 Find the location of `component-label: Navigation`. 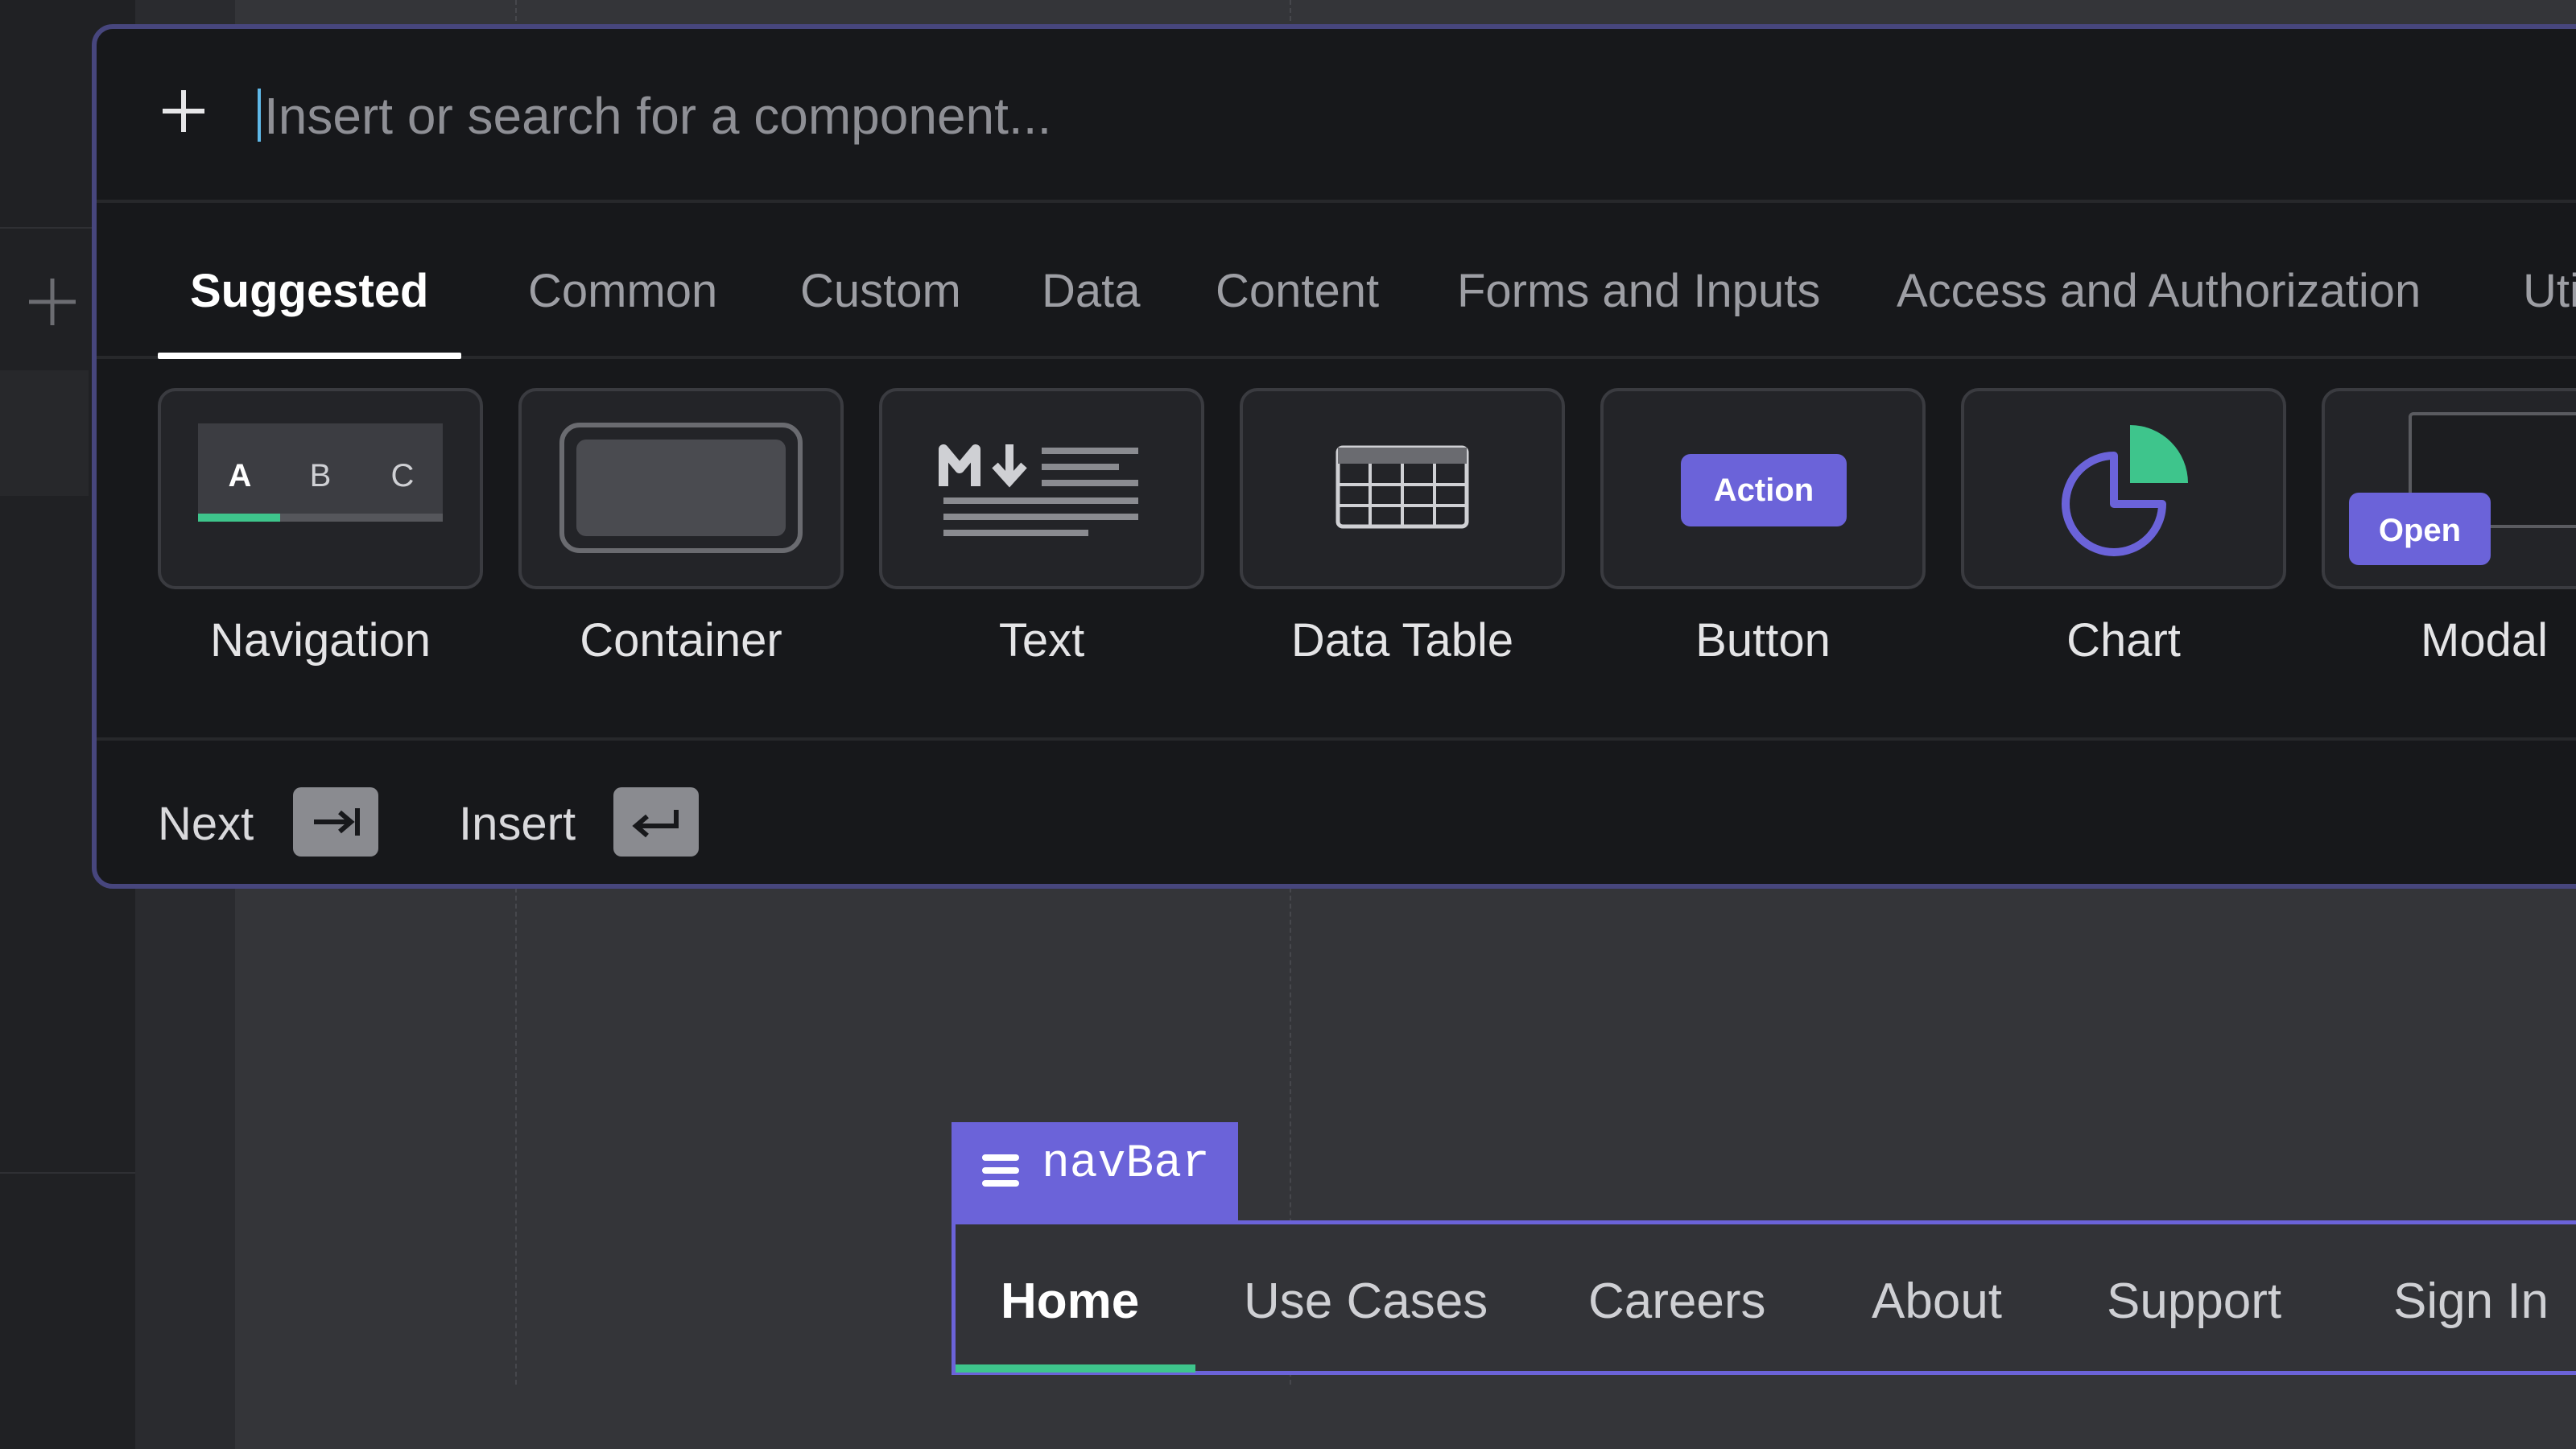

component-label: Navigation is located at coordinates (320, 640).